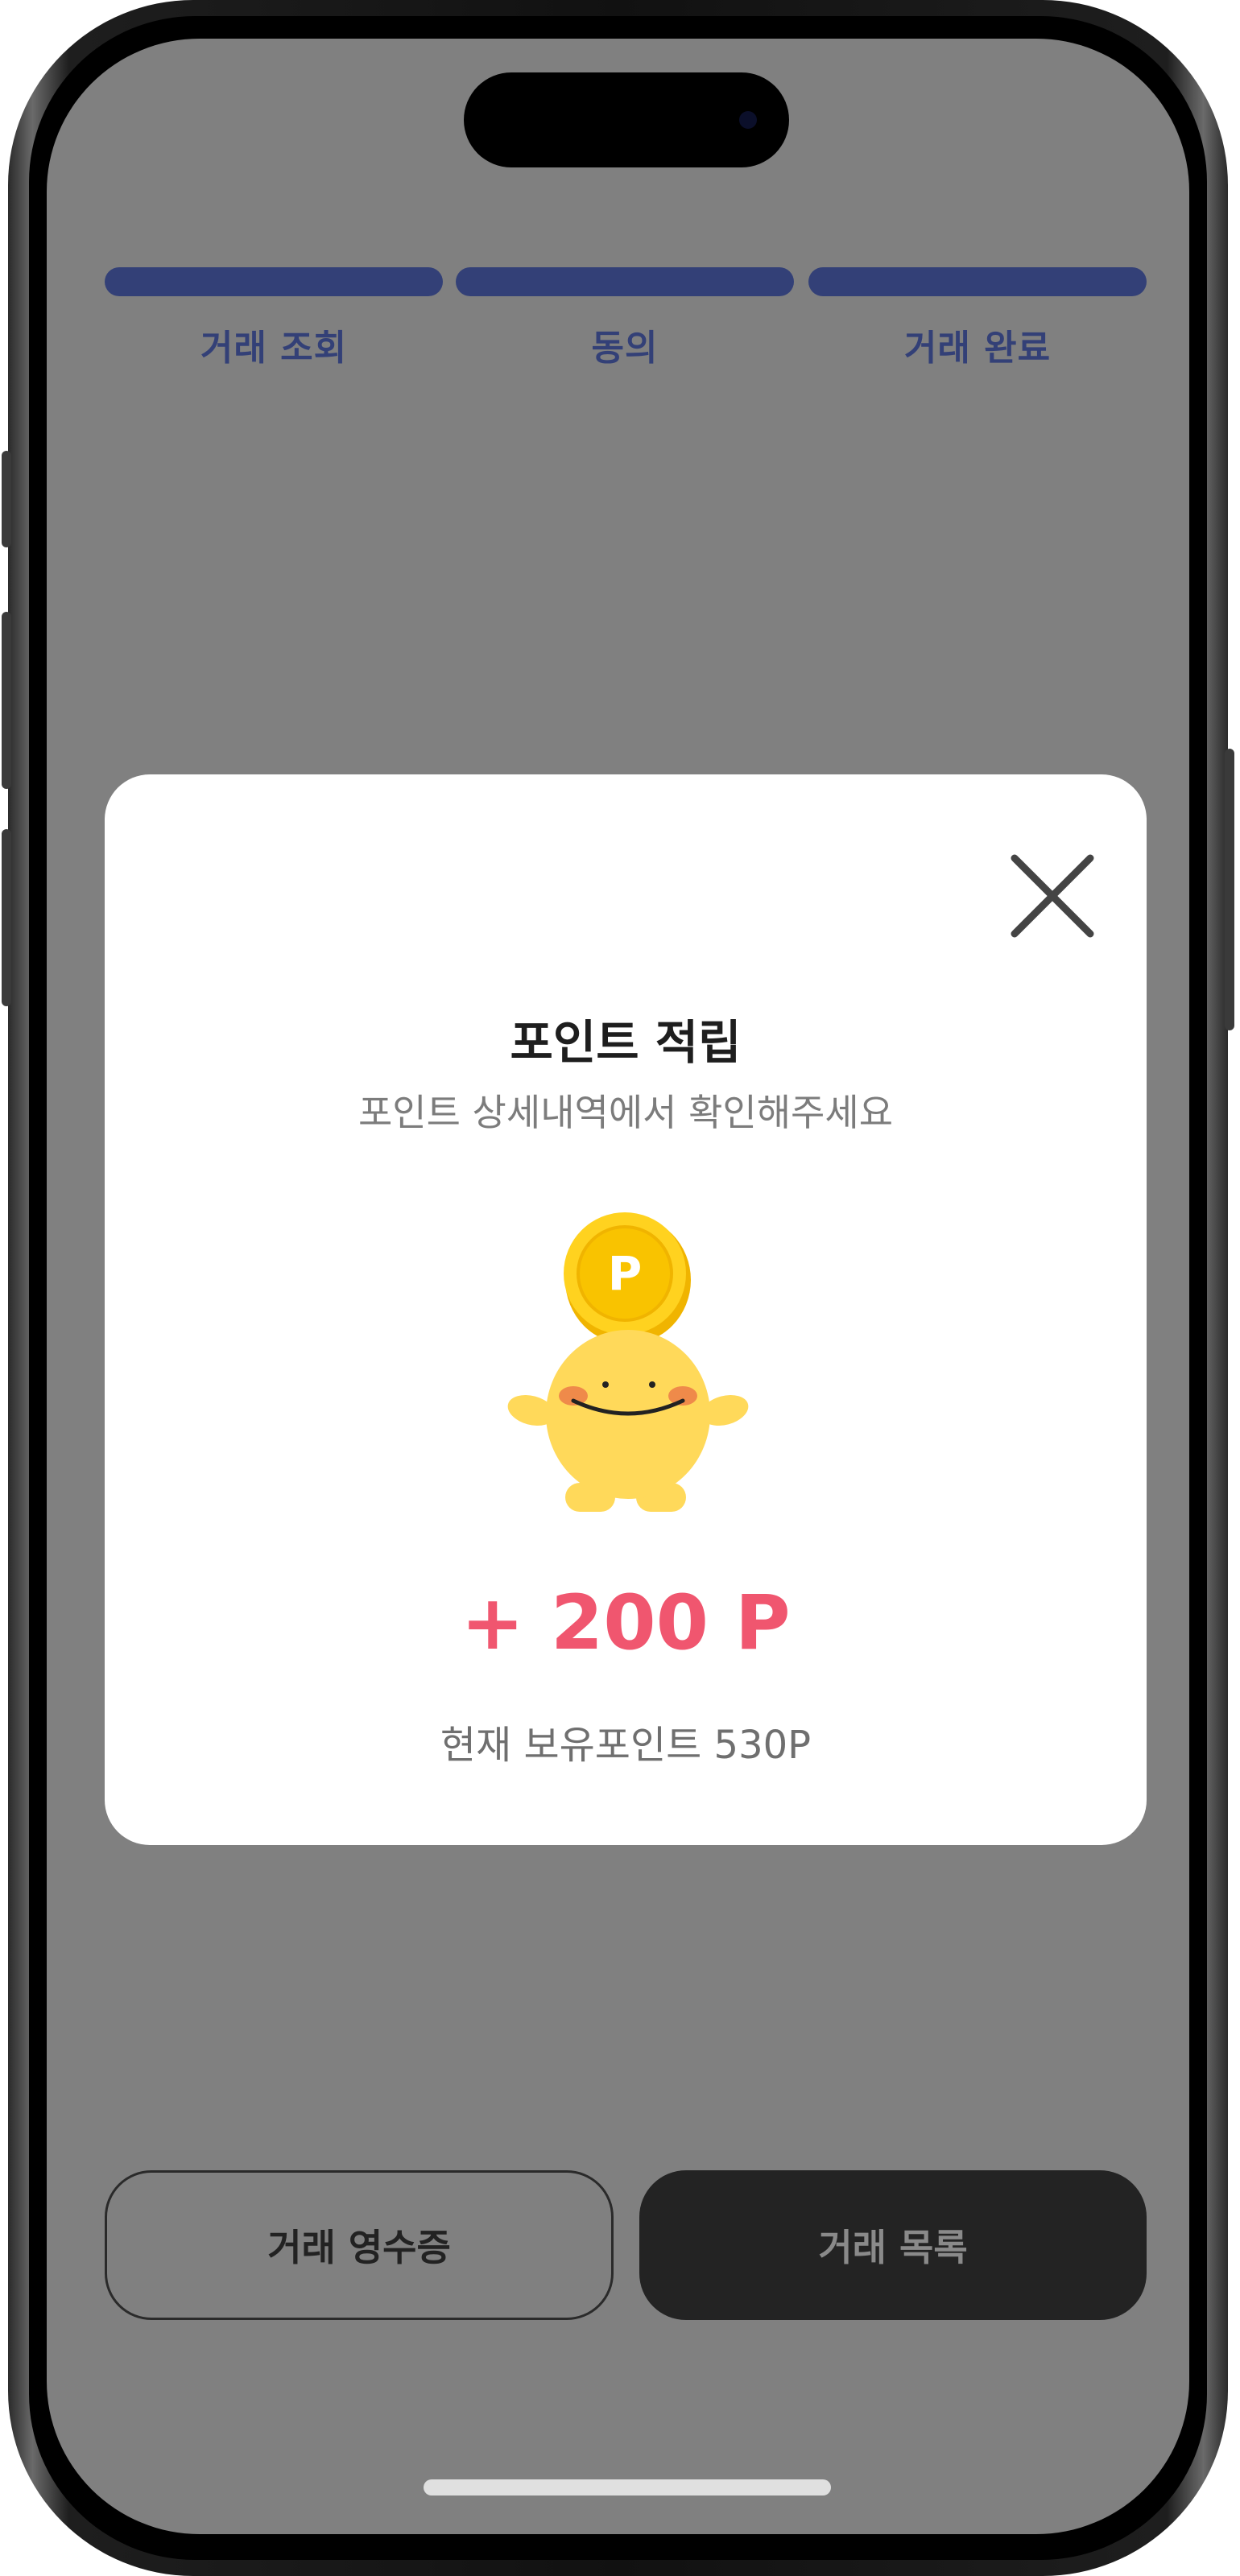  I want to click on dynamic-island, so click(627, 119).